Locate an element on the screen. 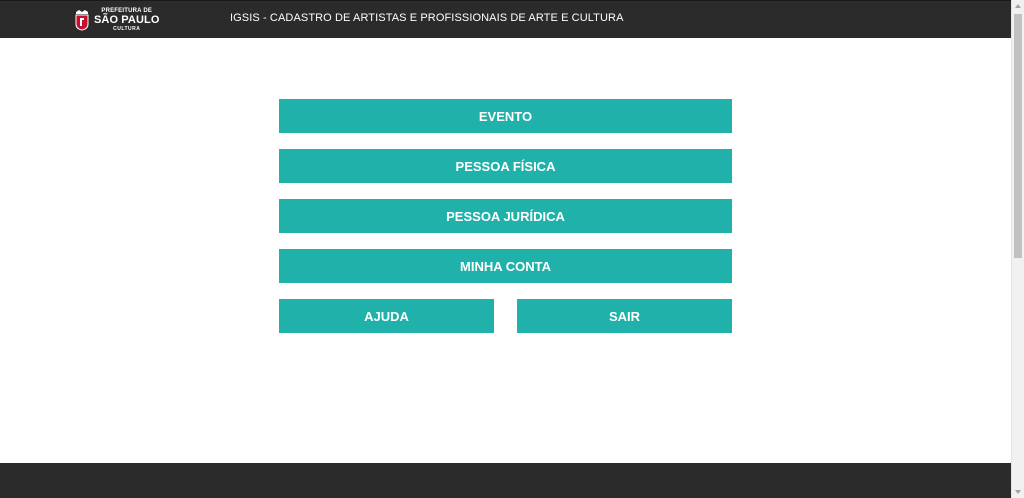 The image size is (1024, 498). logo-line-2: SÃO PAULO is located at coordinates (127, 20).